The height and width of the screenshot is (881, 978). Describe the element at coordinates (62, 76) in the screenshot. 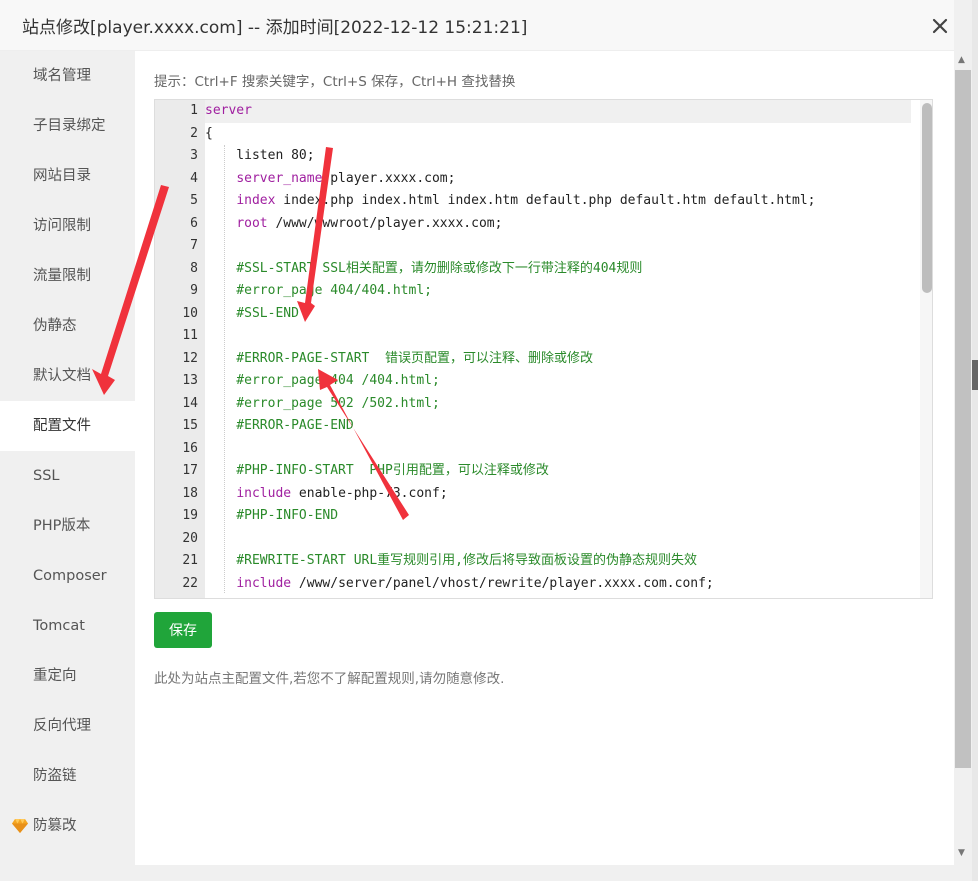

I see `sidebar-item-label: 域名管理` at that location.